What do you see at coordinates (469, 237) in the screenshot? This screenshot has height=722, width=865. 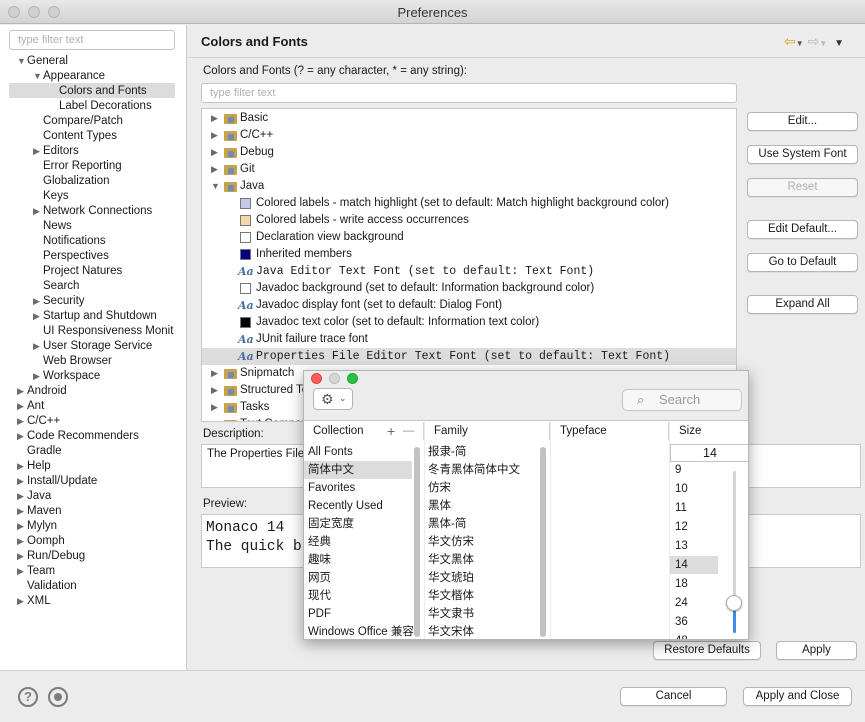 I see `tree-entry: Declaration view background` at bounding box center [469, 237].